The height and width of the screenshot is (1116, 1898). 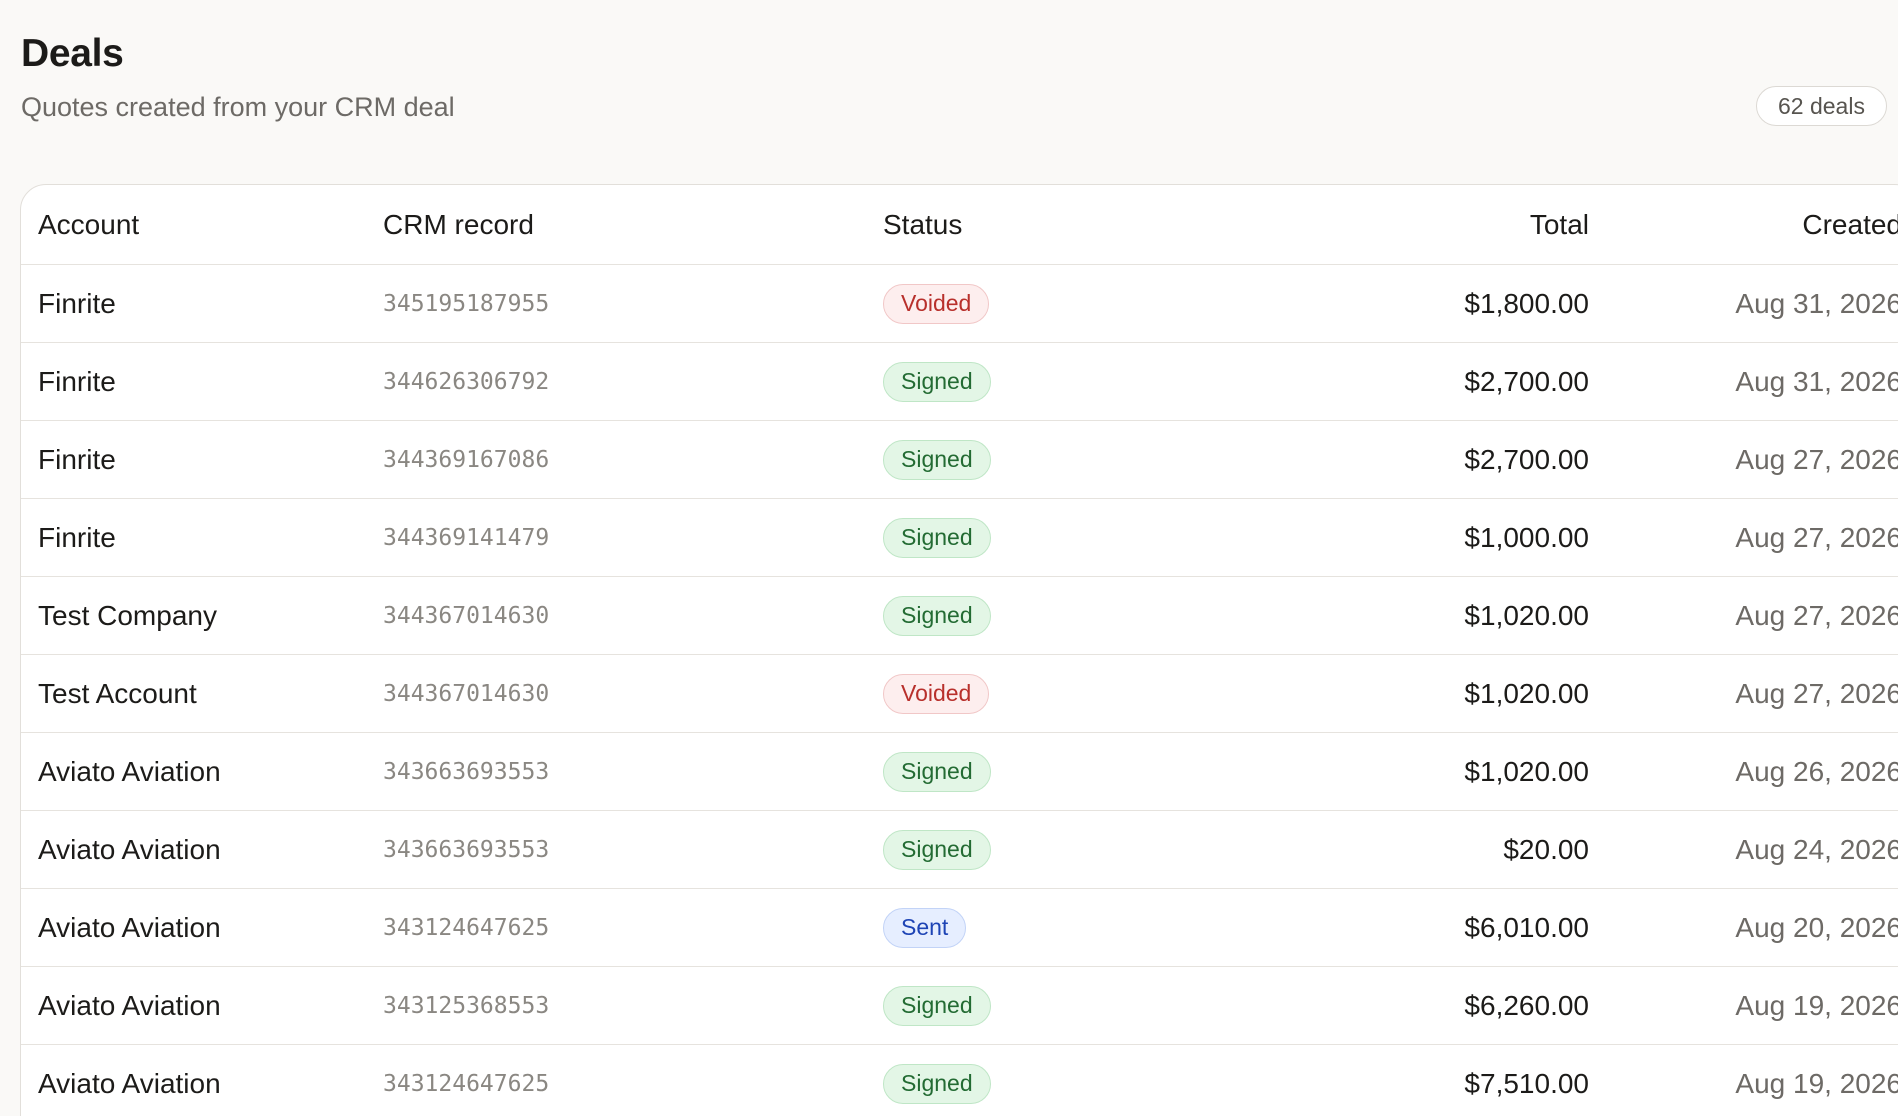 What do you see at coordinates (922, 224) in the screenshot?
I see `column-header-status: Status` at bounding box center [922, 224].